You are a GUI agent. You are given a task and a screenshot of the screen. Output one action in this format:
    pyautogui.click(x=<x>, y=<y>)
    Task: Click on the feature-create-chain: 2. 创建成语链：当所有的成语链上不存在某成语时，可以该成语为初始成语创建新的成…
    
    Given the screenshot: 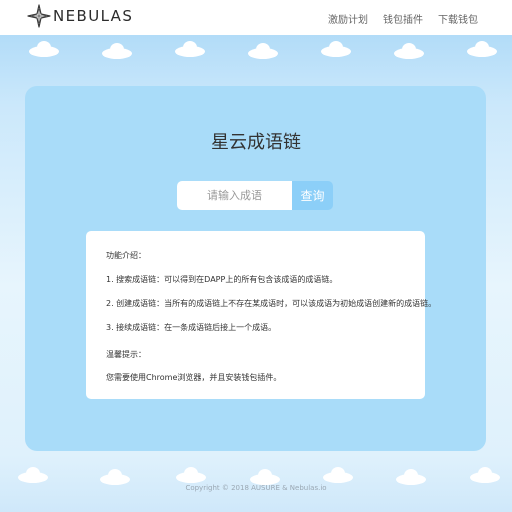 What is the action you would take?
    pyautogui.click(x=271, y=303)
    